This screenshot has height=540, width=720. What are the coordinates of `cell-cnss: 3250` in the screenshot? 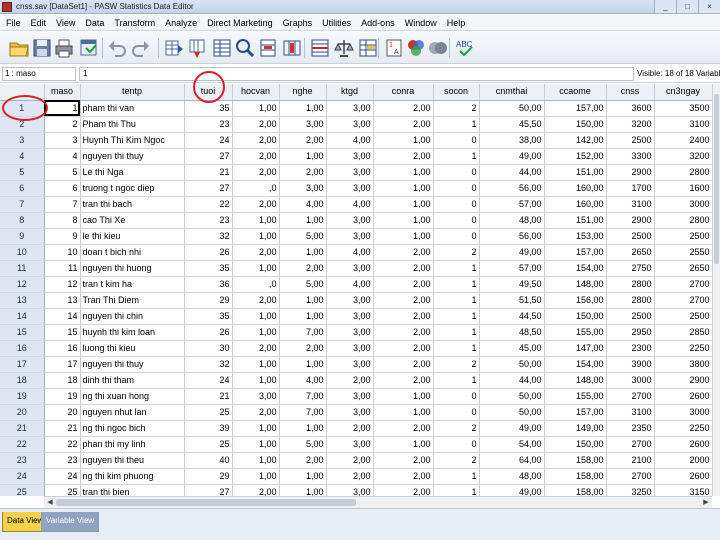 It's located at (630, 490).